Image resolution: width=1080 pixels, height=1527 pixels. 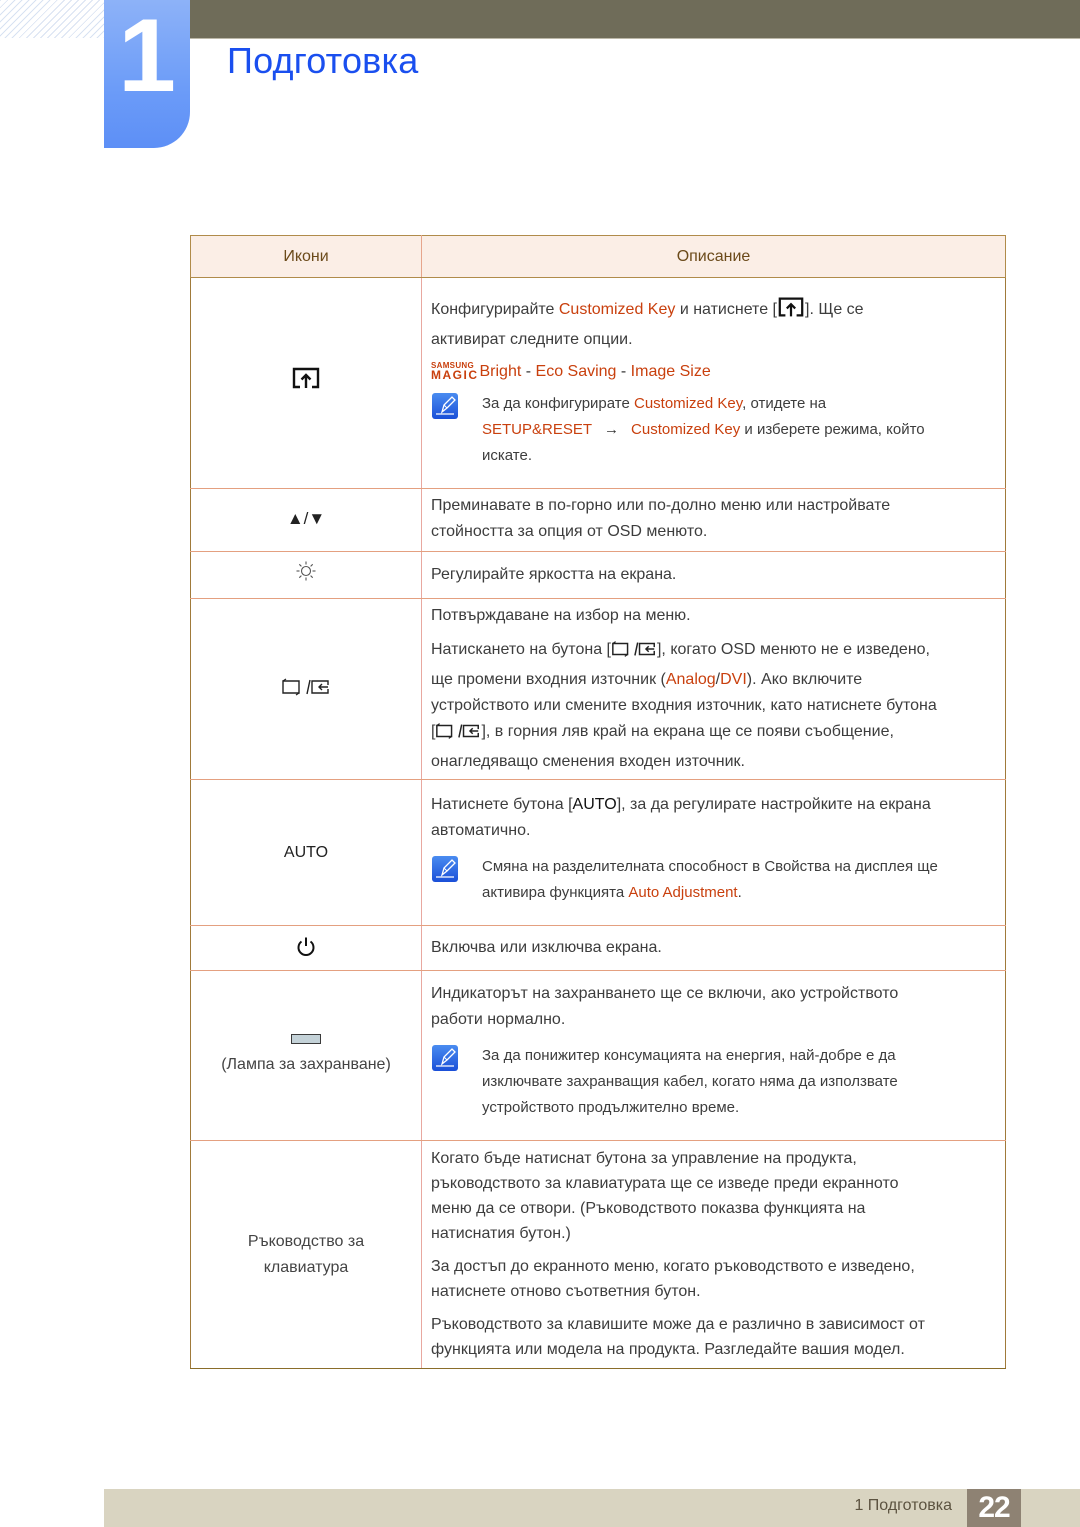 I want to click on dvi-link: DVI, so click(x=733, y=679).